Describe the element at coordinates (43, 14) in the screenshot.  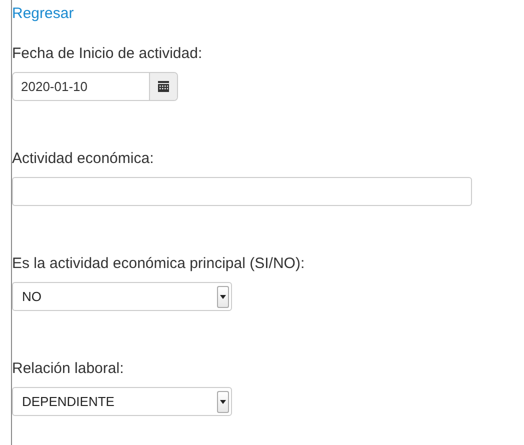
I see `back-link: Regresar` at that location.